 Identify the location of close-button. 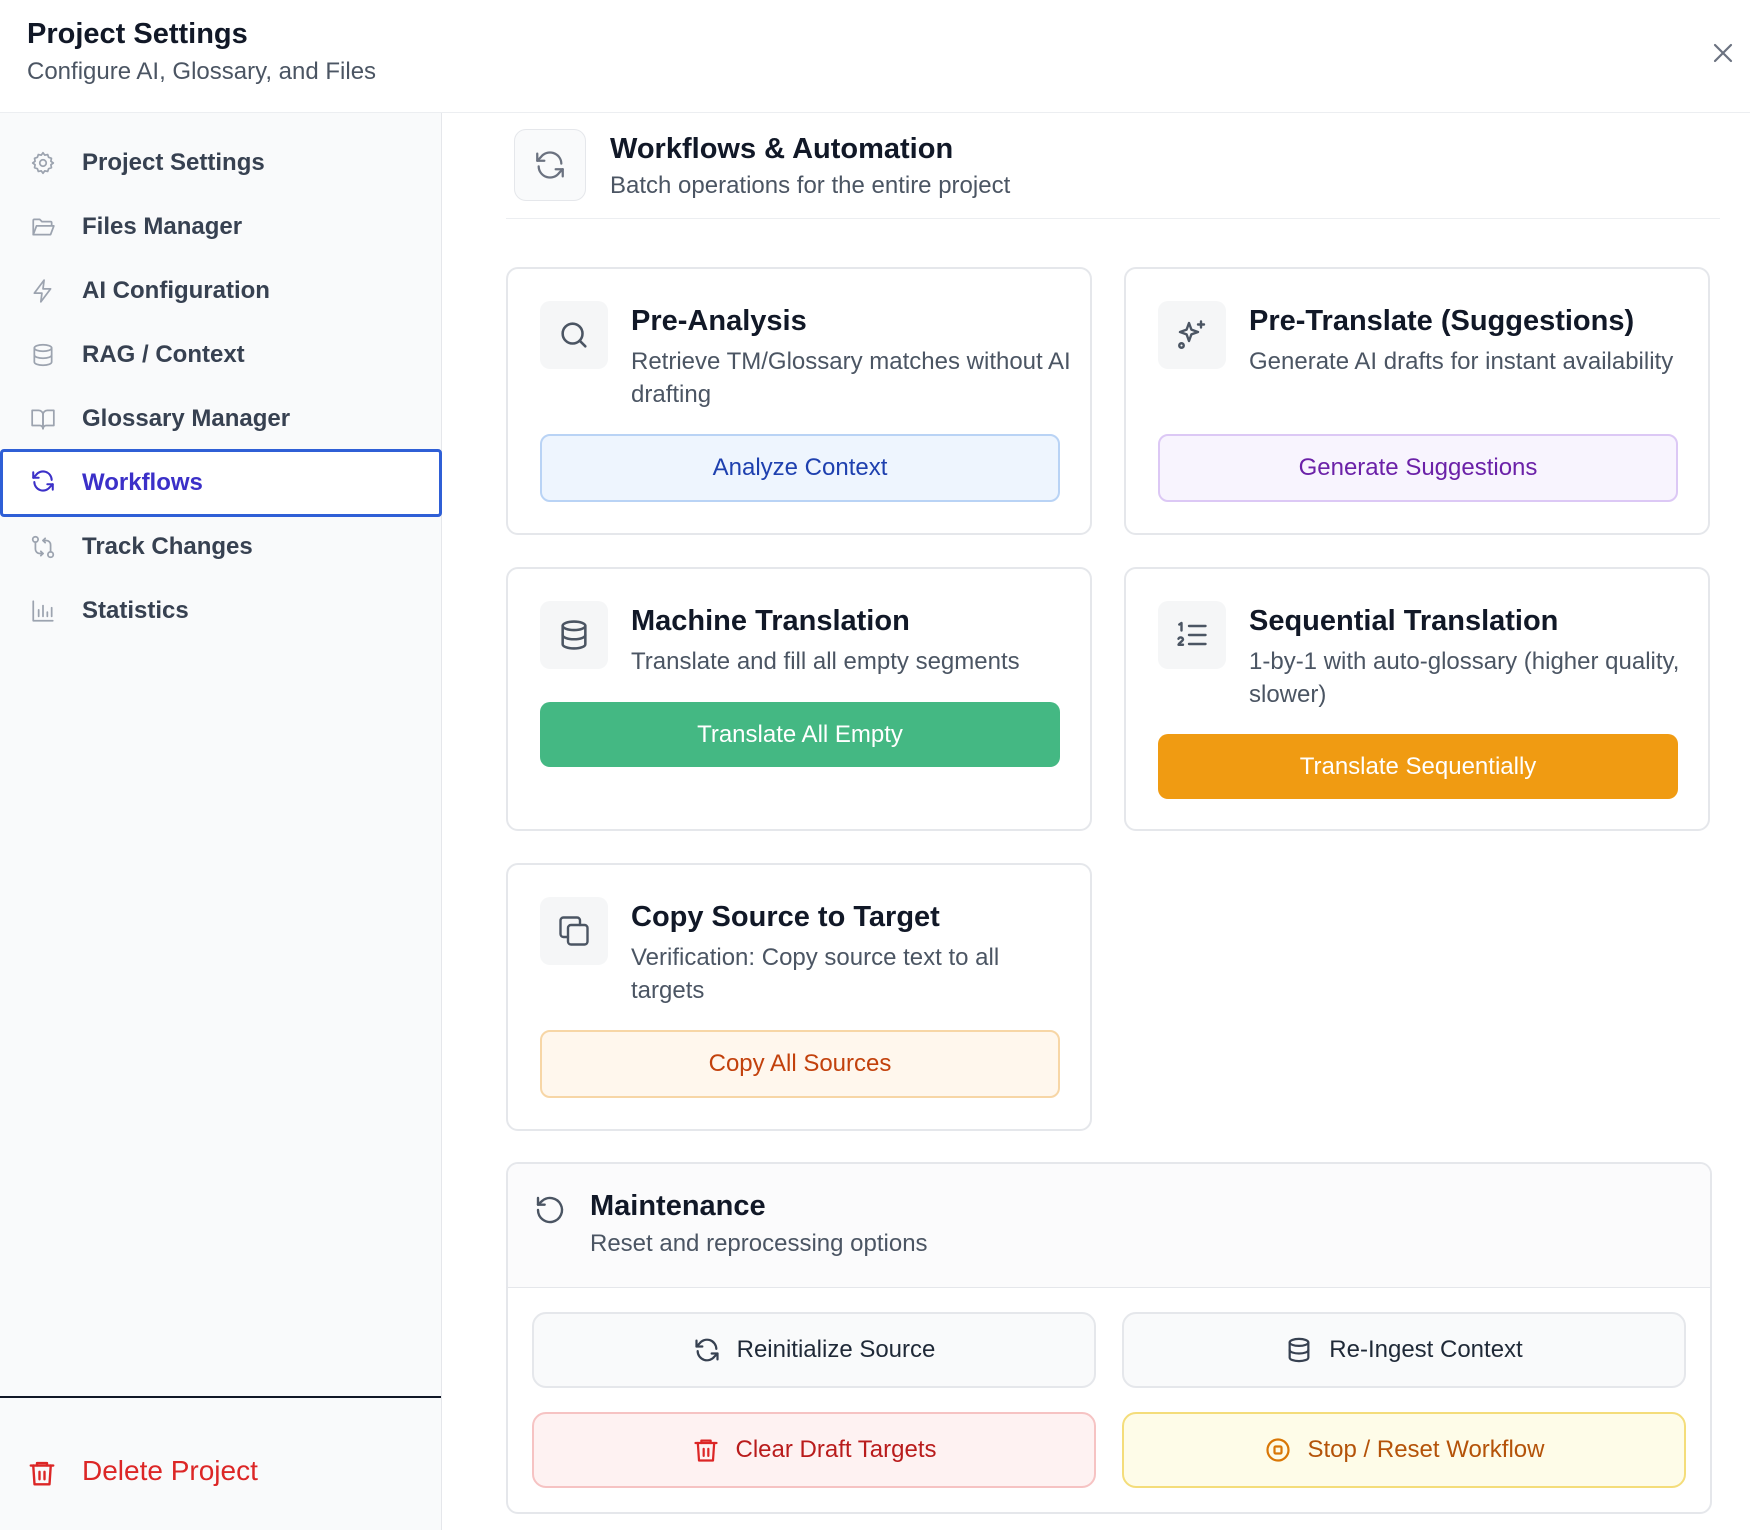
(1723, 53).